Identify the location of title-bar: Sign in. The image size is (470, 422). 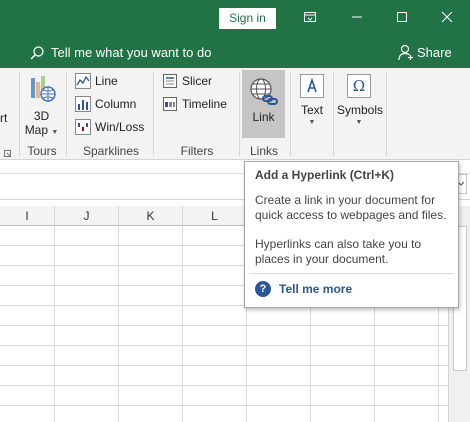
(235, 18).